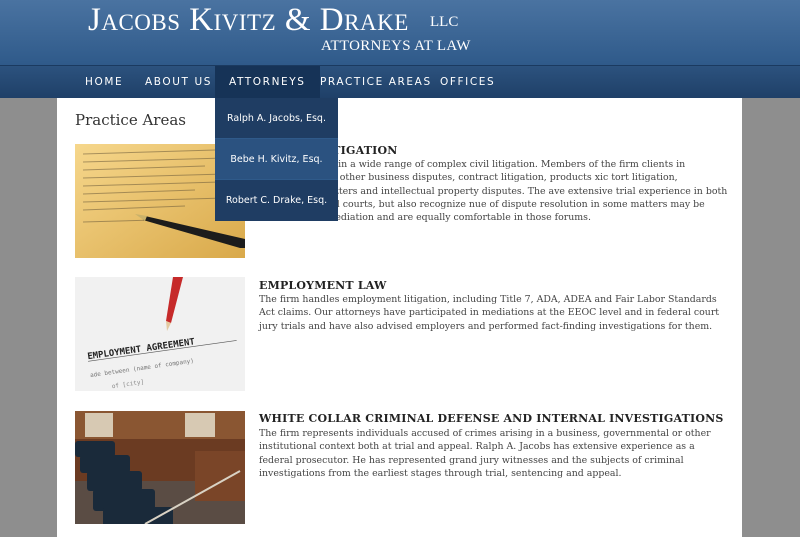 The height and width of the screenshot is (537, 800). Describe the element at coordinates (130, 120) in the screenshot. I see `page-title: Practice Areas` at that location.